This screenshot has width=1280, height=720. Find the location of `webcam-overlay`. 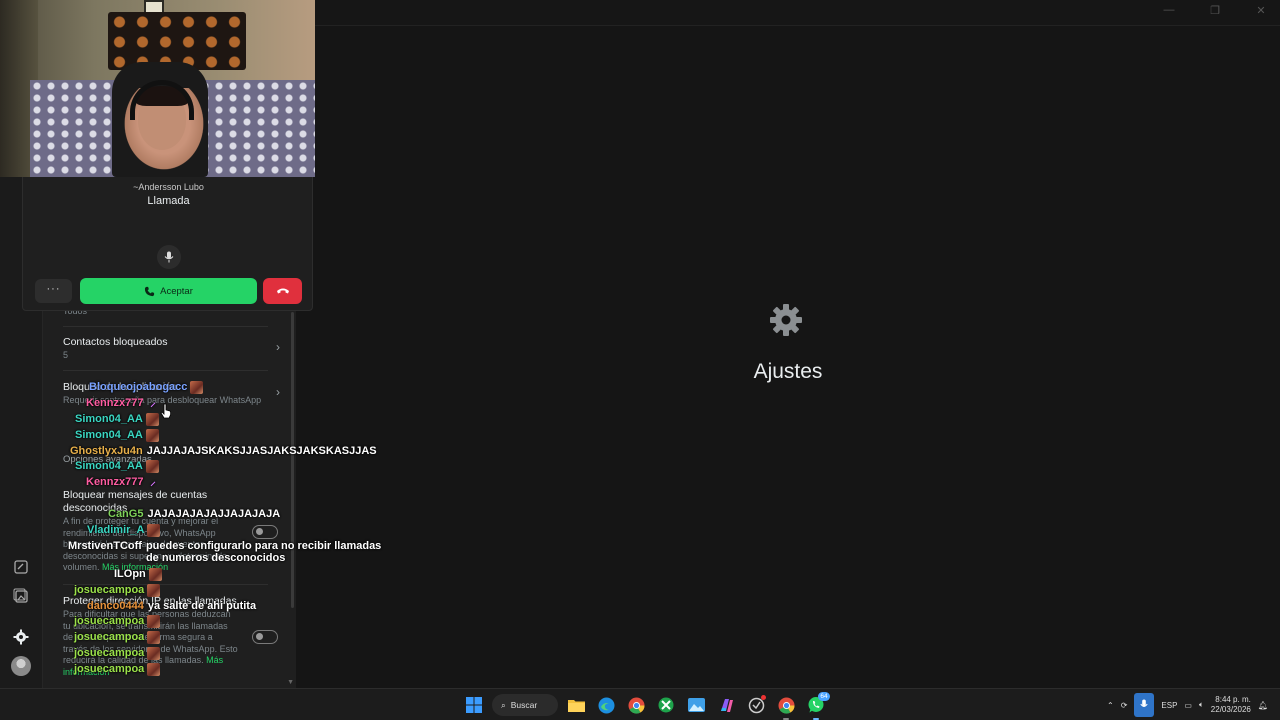

webcam-overlay is located at coordinates (157, 88).